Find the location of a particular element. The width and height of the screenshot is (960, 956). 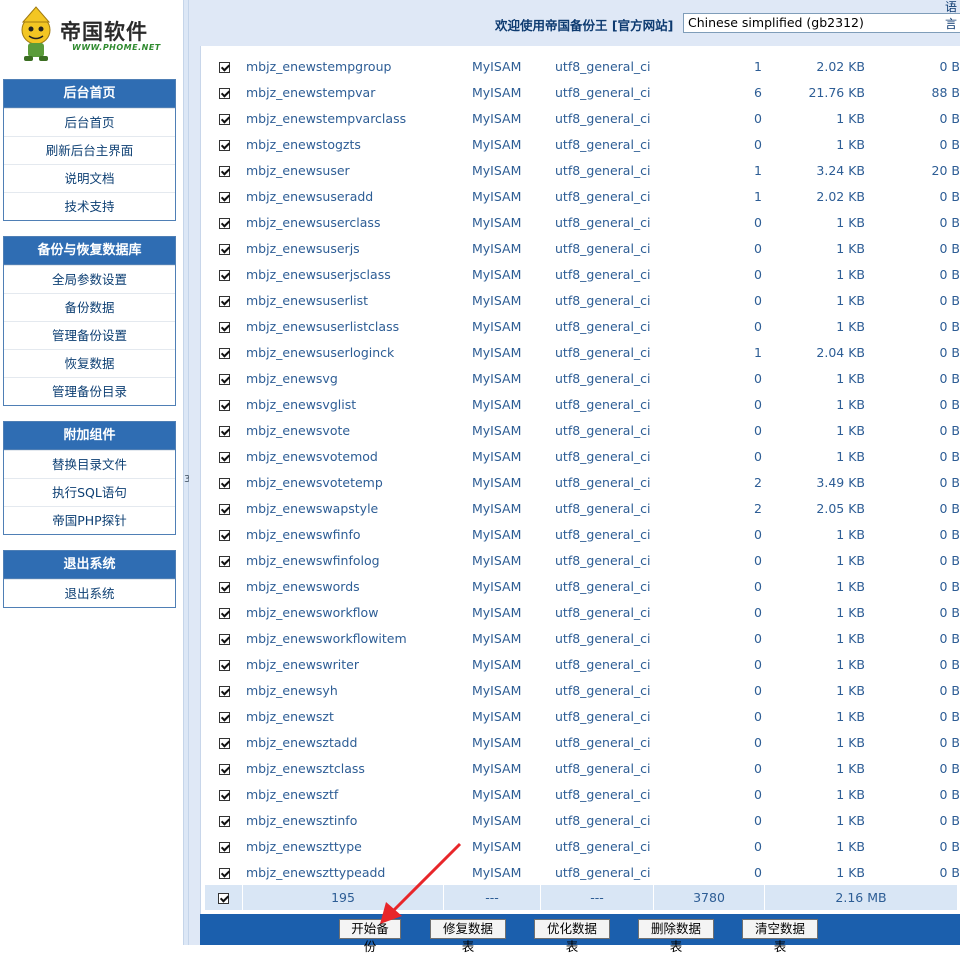

table-name-link: mbjz_enewsztclass is located at coordinates (357, 768).